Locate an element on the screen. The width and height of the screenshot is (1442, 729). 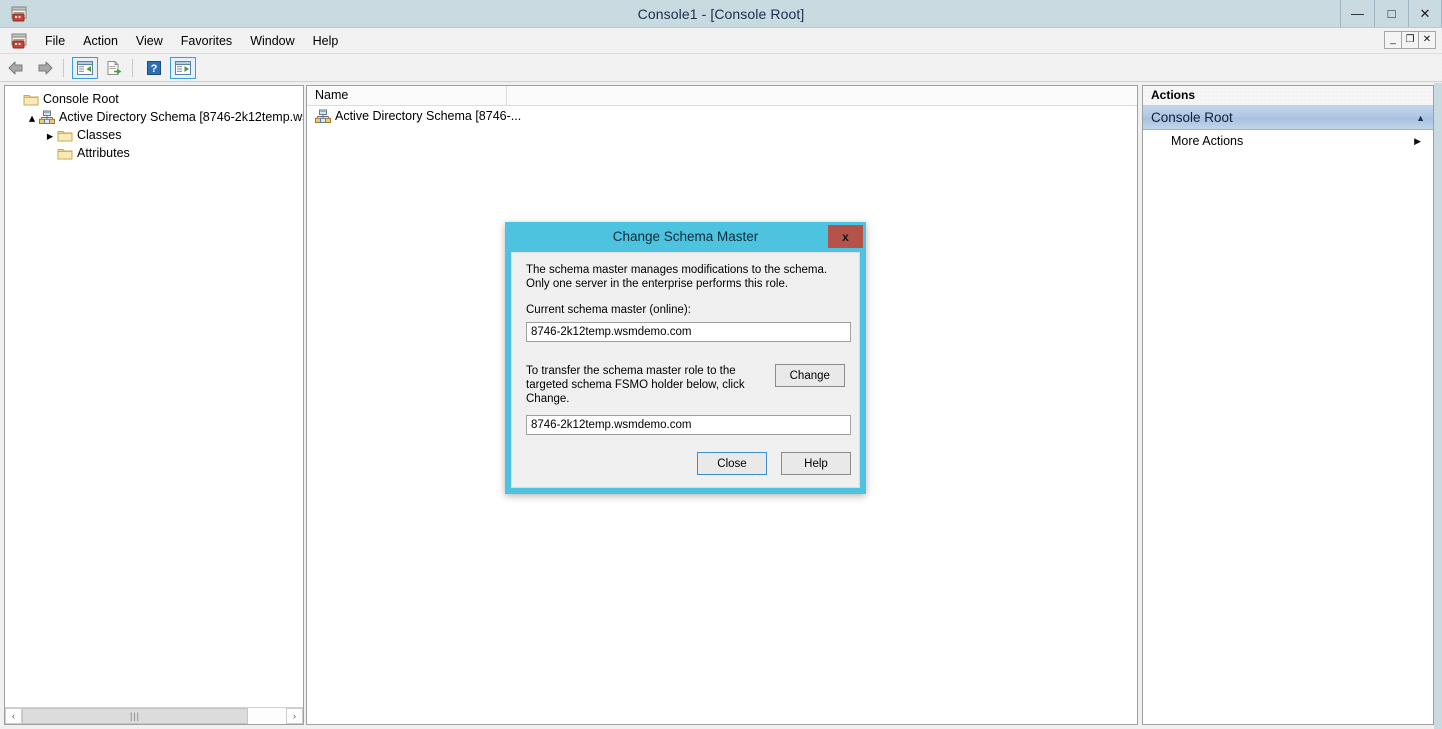
actions-item-label: More Actions is located at coordinates (1207, 141).